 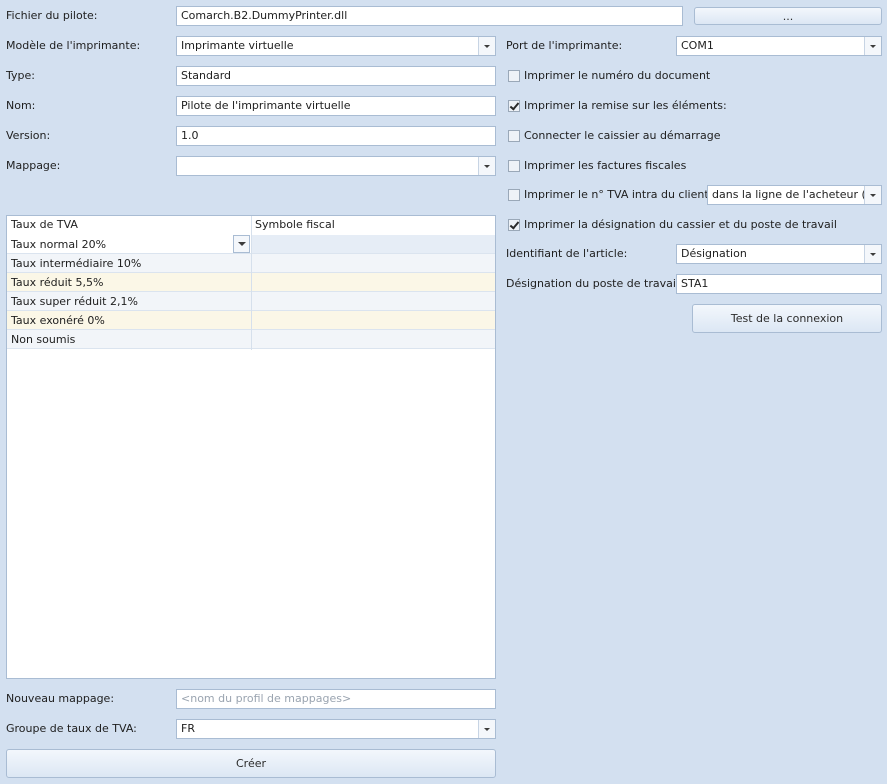 I want to click on new-mapping-input: <nom du profil de mappages>, so click(x=336, y=699).